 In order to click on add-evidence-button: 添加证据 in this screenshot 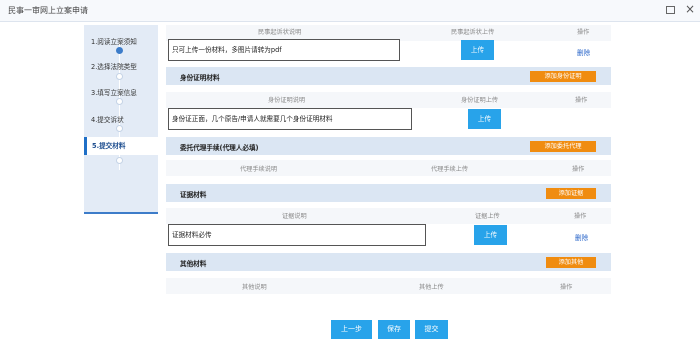, I will do `click(571, 193)`.